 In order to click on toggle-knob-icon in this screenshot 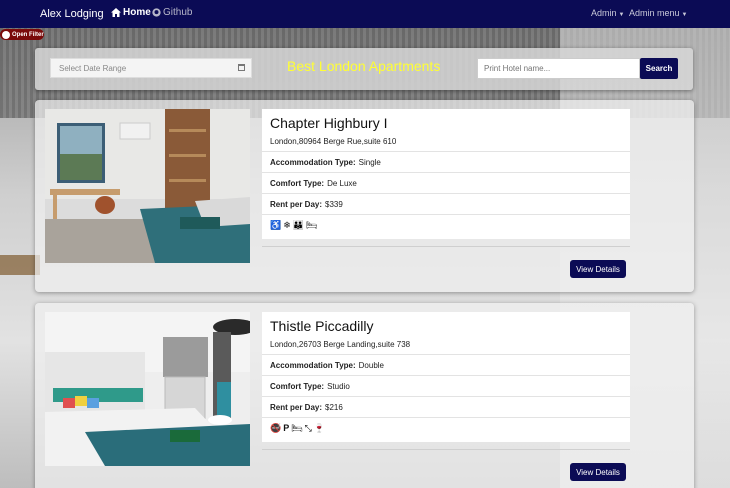, I will do `click(6, 34)`.